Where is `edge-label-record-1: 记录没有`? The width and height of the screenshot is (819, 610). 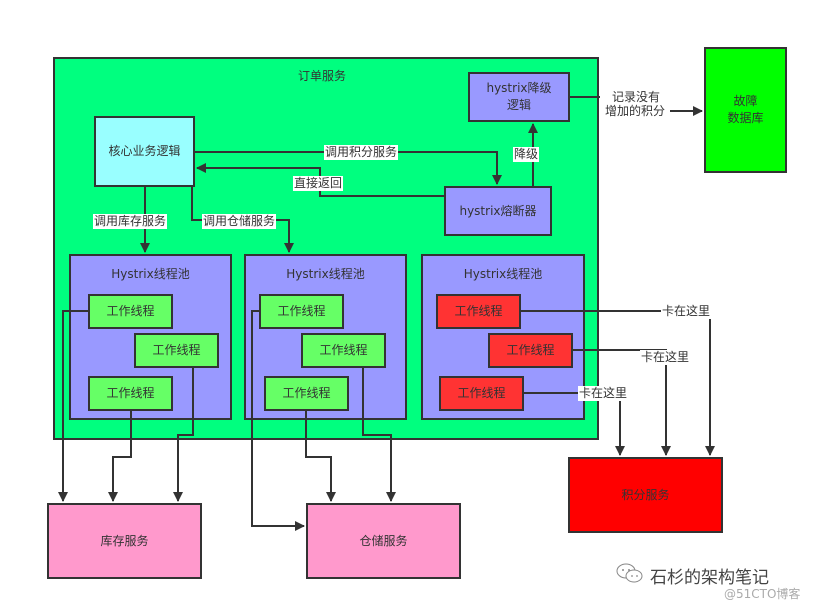
edge-label-record-1: 记录没有 is located at coordinates (636, 97).